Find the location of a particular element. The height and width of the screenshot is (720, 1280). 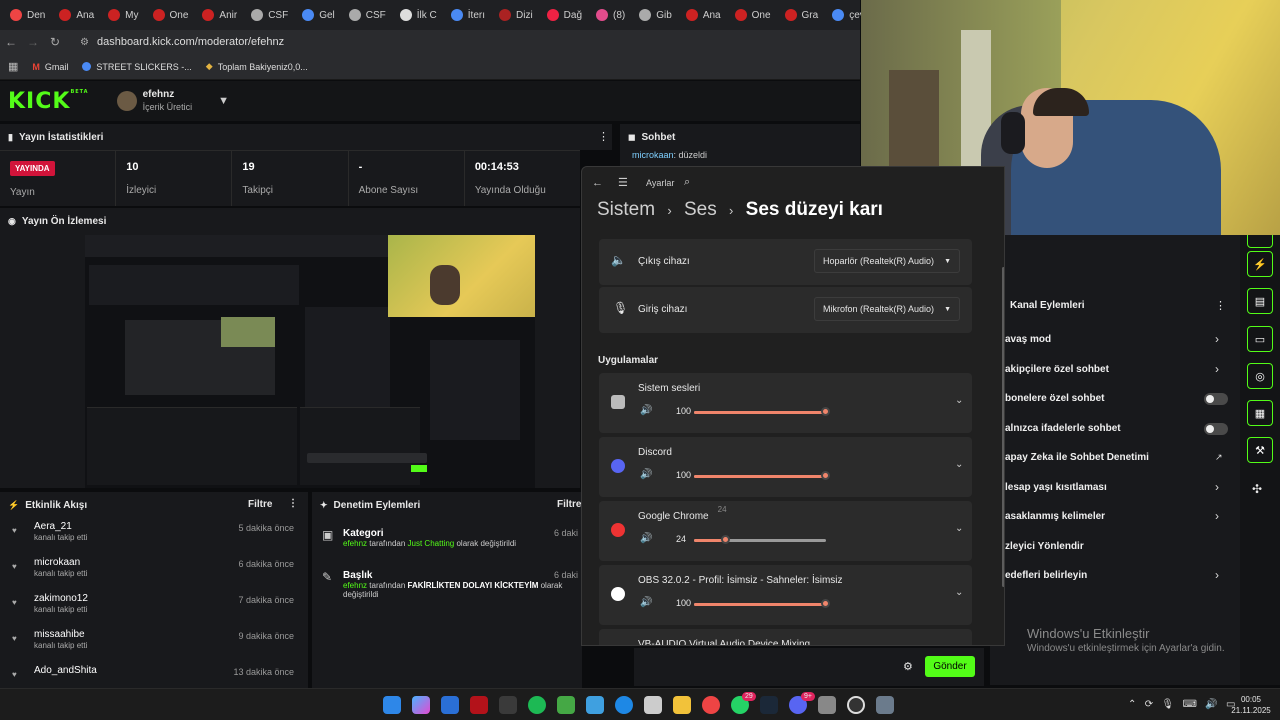

xbox-icon is located at coordinates (566, 705).